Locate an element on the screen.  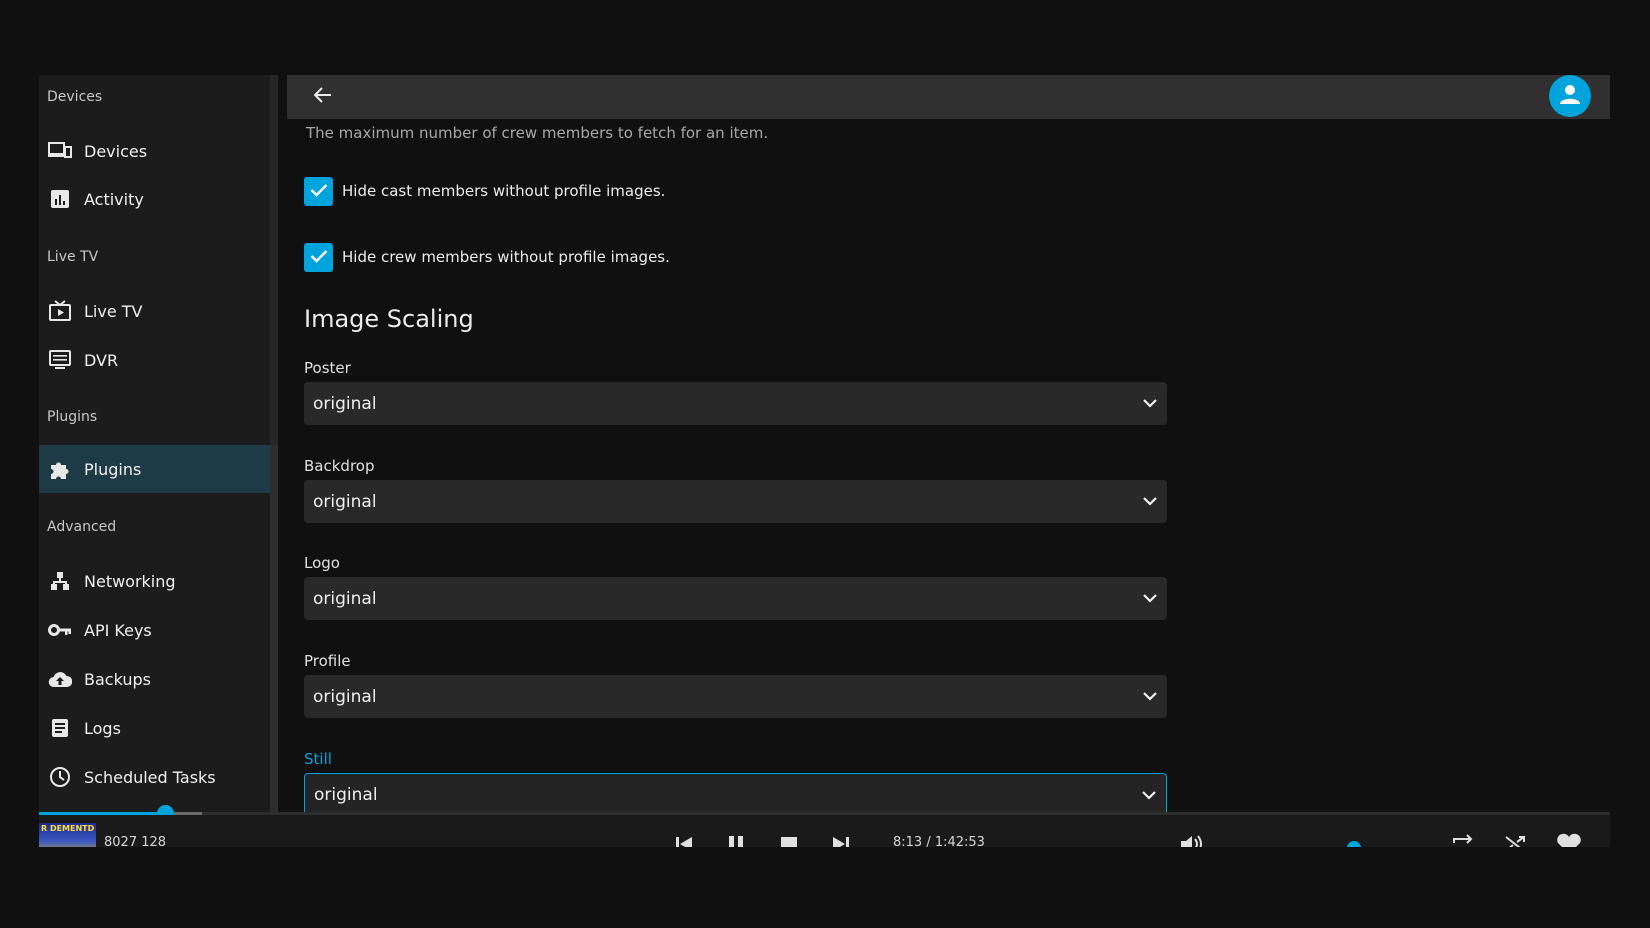
activity-icon is located at coordinates (60, 199).